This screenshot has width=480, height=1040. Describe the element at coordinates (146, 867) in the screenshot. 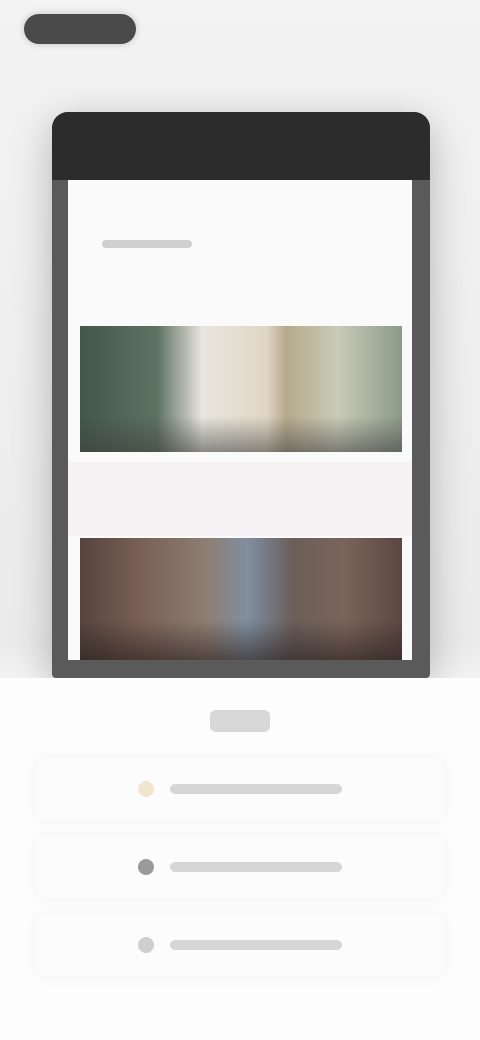

I see `moon-icon` at that location.